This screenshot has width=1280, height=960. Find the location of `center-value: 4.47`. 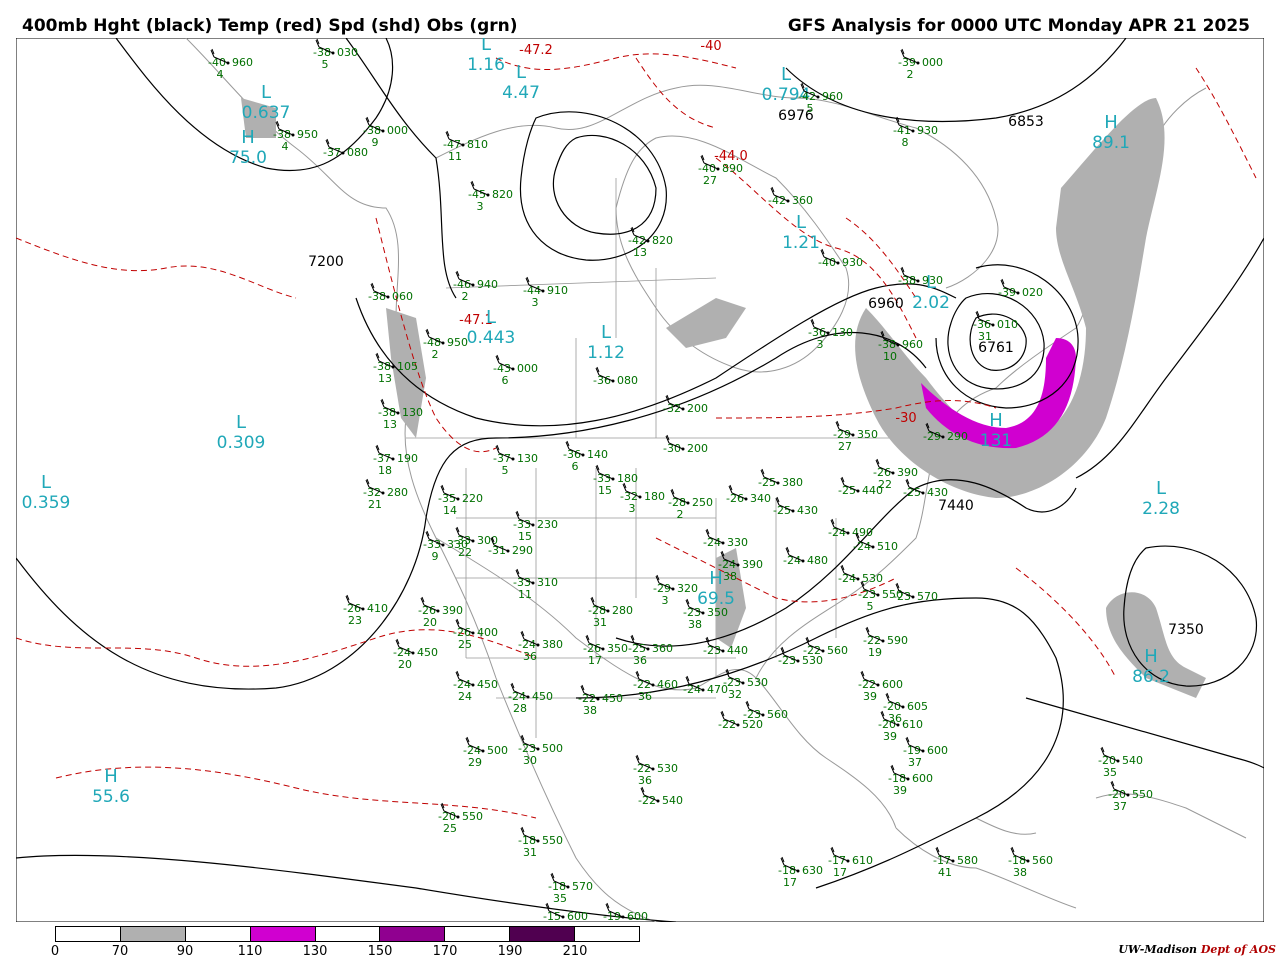

center-value: 4.47 is located at coordinates (521, 93).